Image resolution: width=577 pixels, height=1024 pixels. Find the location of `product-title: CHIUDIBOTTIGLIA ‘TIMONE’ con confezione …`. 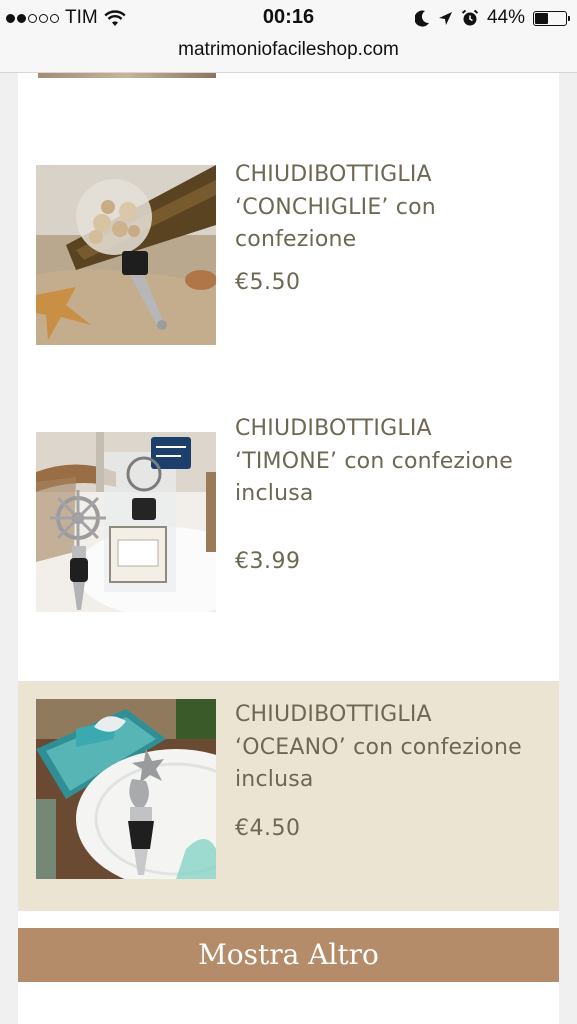

product-title: CHIUDIBOTTIGLIA ‘TIMONE’ con confezione … is located at coordinates (385, 462).